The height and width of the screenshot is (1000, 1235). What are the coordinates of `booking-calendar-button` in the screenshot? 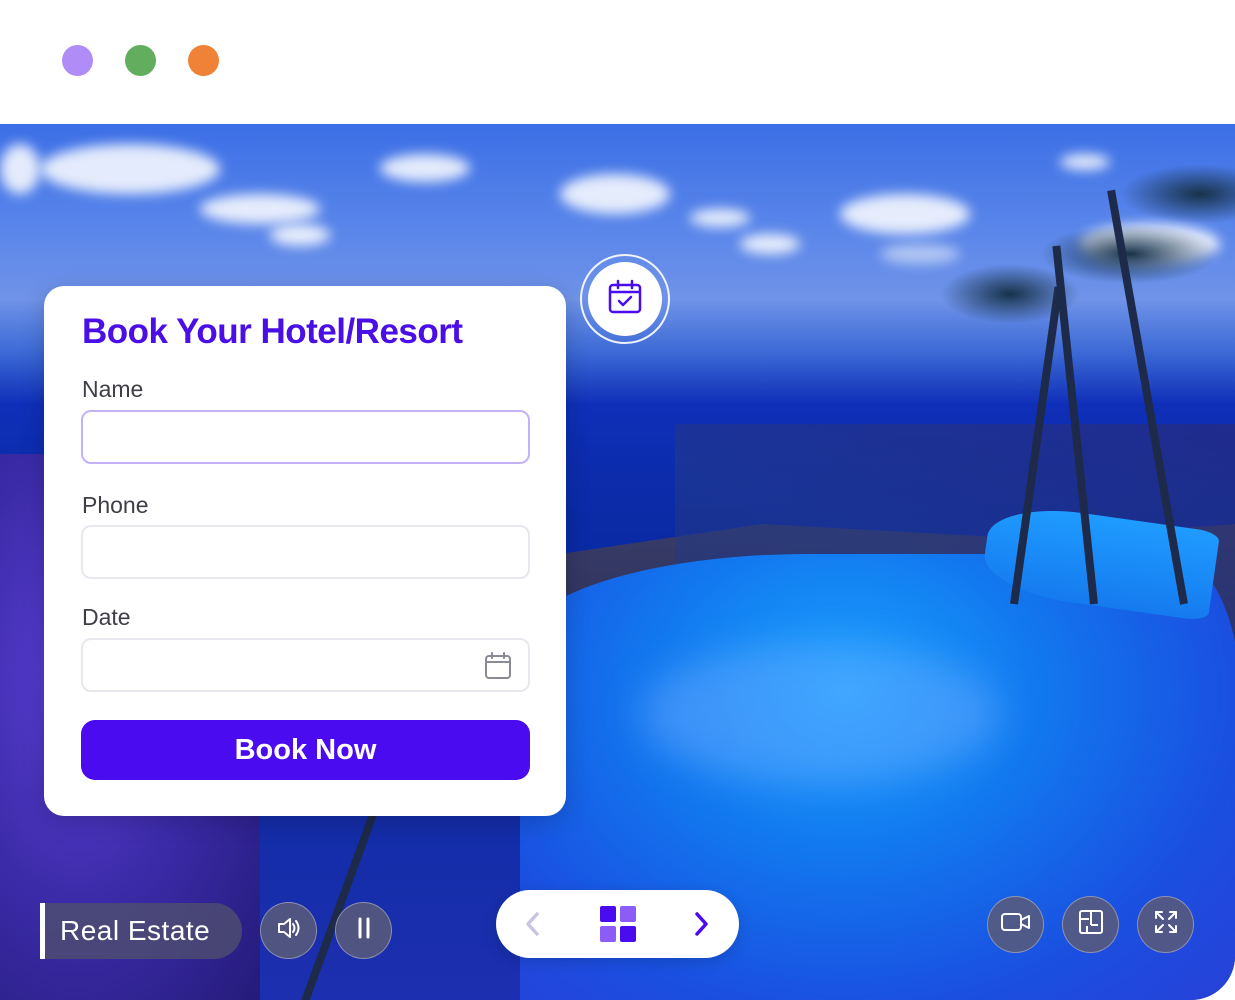 It's located at (625, 299).